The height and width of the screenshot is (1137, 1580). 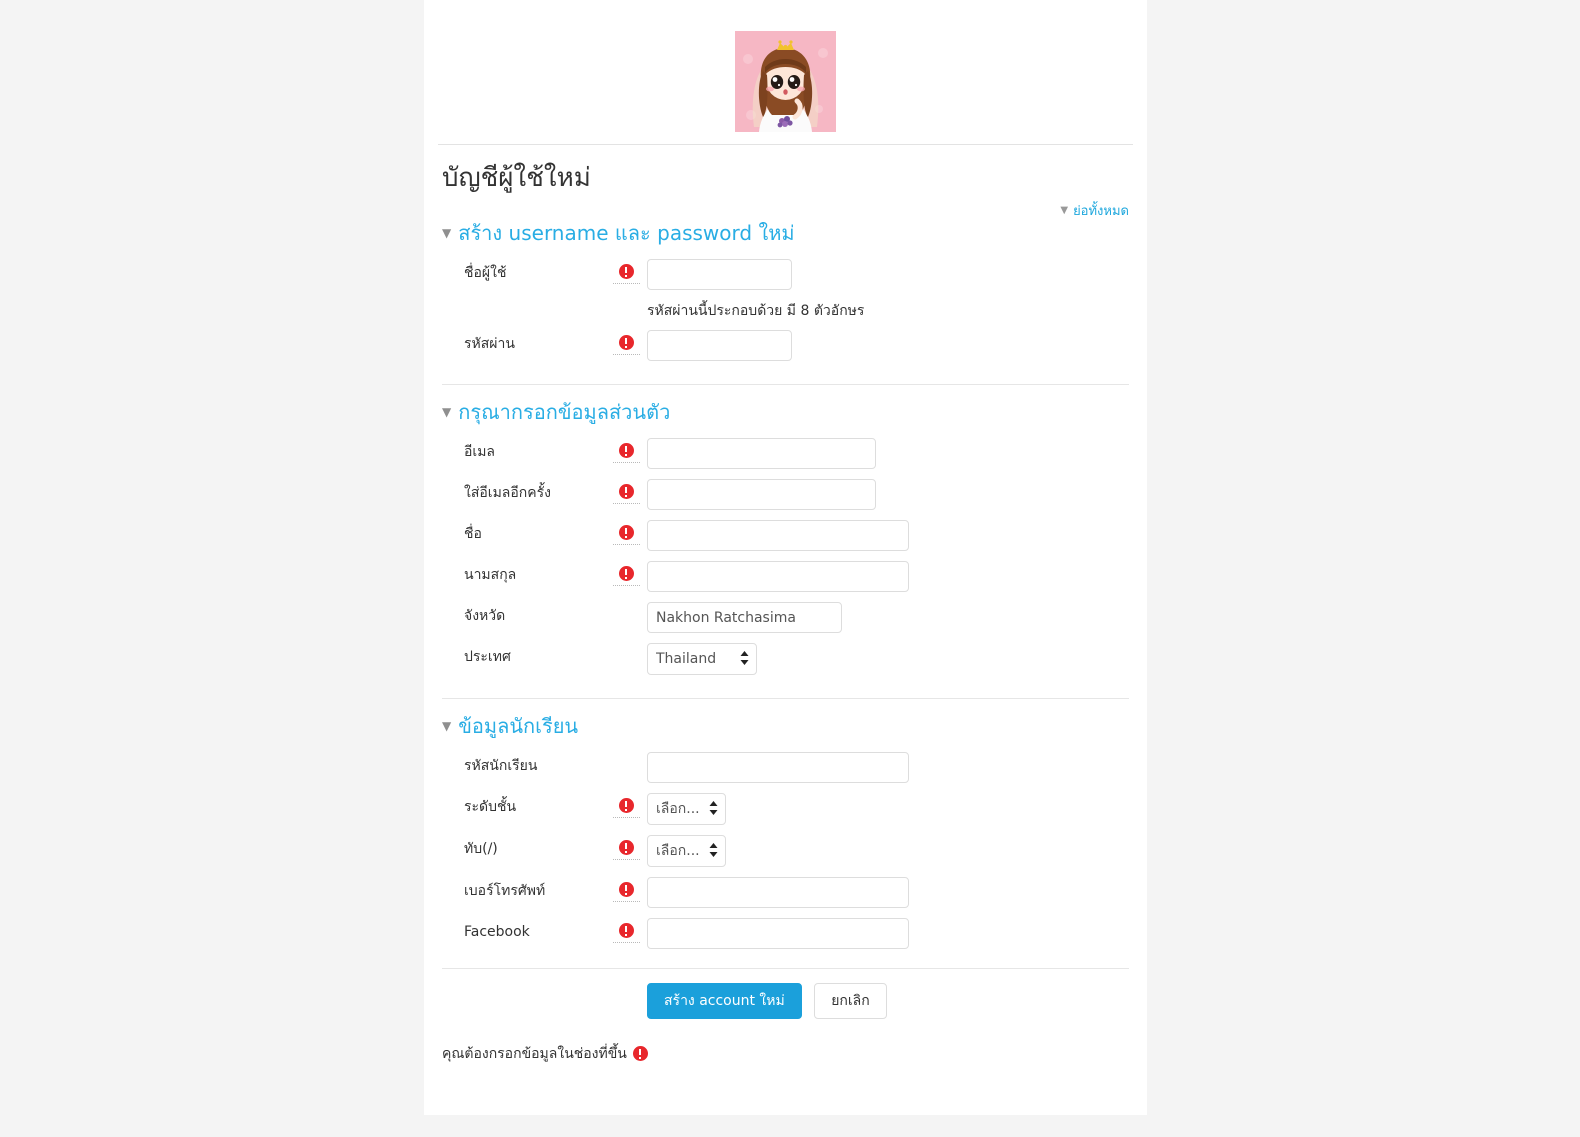 I want to click on field-row-username: ชื่อผู้ใช้, so click(x=785, y=274).